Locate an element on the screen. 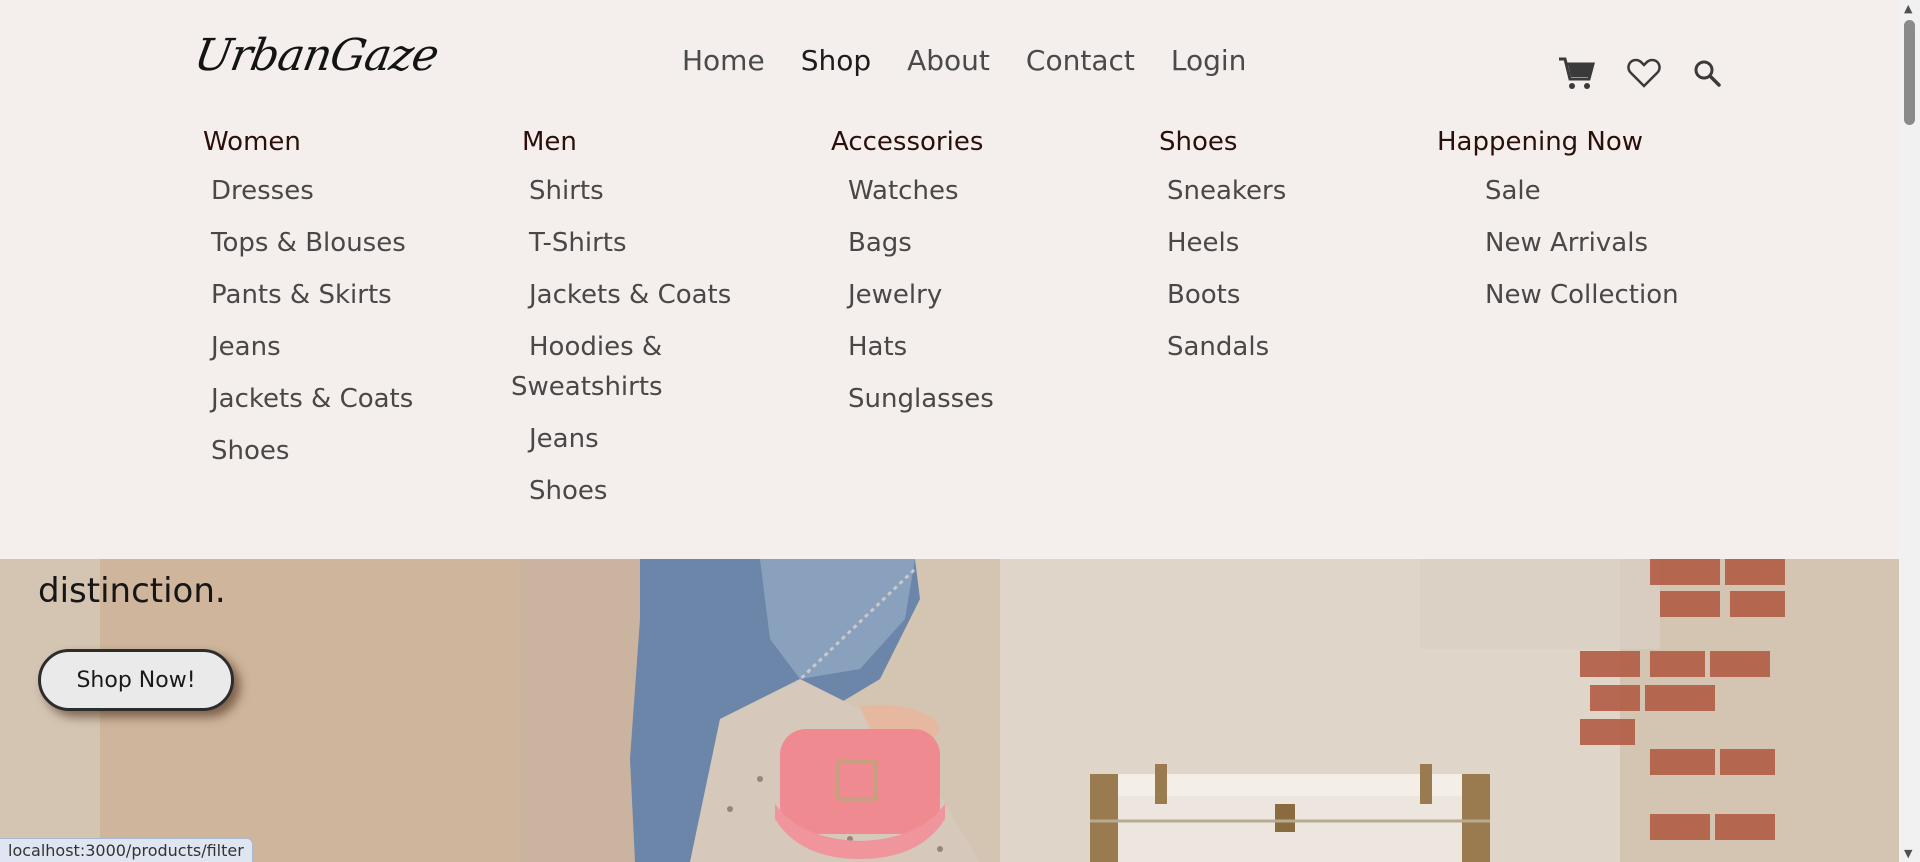 The image size is (1920, 862). menu-item: Jewelry is located at coordinates (921, 295).